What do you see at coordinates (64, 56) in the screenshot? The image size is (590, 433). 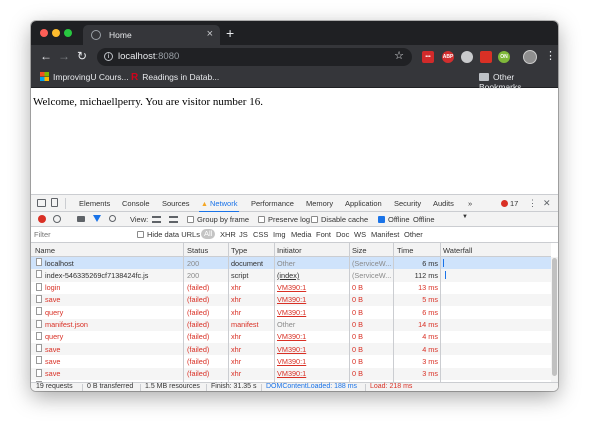 I see `forward-button: →` at bounding box center [64, 56].